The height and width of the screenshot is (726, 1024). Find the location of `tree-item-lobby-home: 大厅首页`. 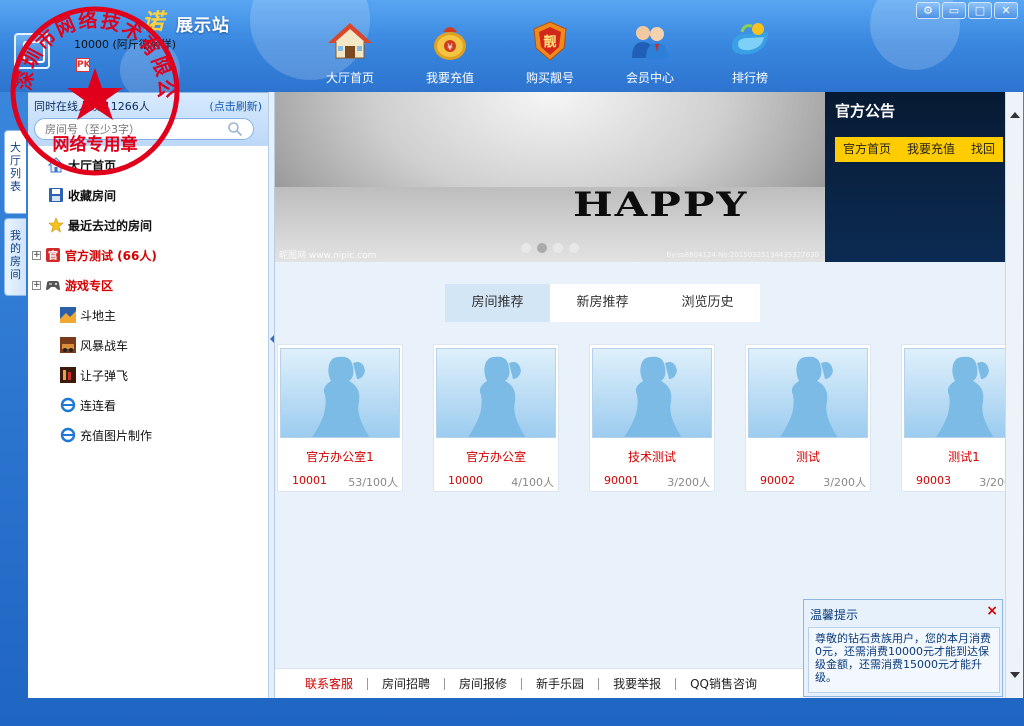

tree-item-lobby-home: 大厅首页 is located at coordinates (148, 165).